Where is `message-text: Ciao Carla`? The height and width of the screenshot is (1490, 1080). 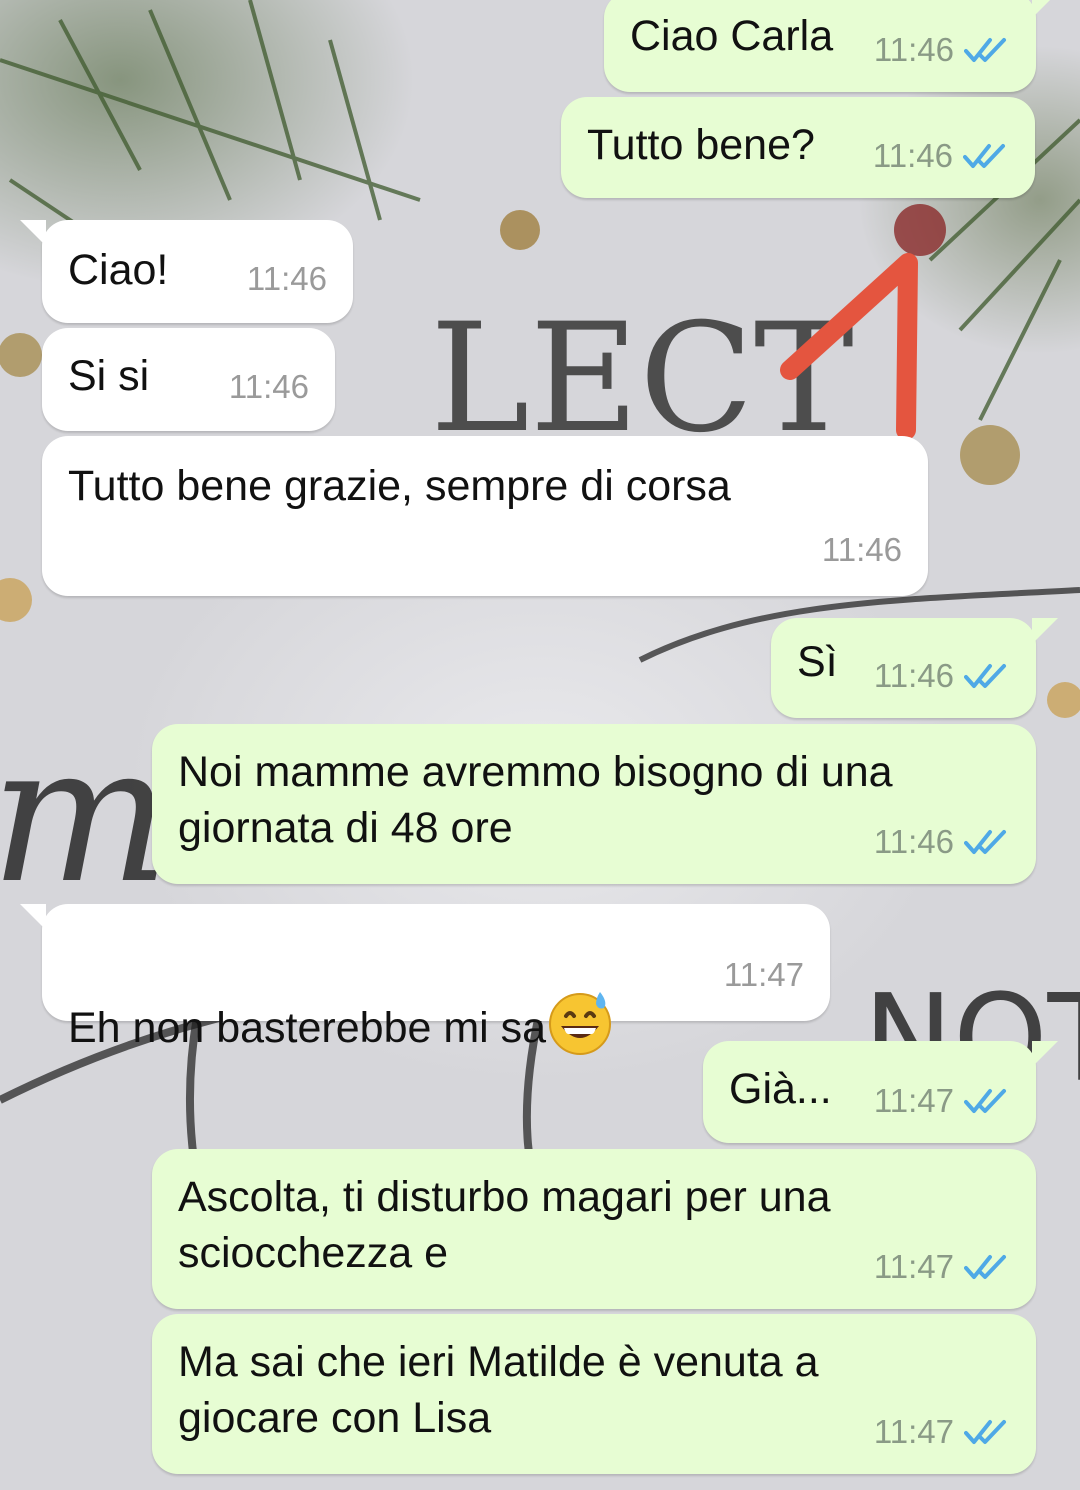 message-text: Ciao Carla is located at coordinates (732, 36).